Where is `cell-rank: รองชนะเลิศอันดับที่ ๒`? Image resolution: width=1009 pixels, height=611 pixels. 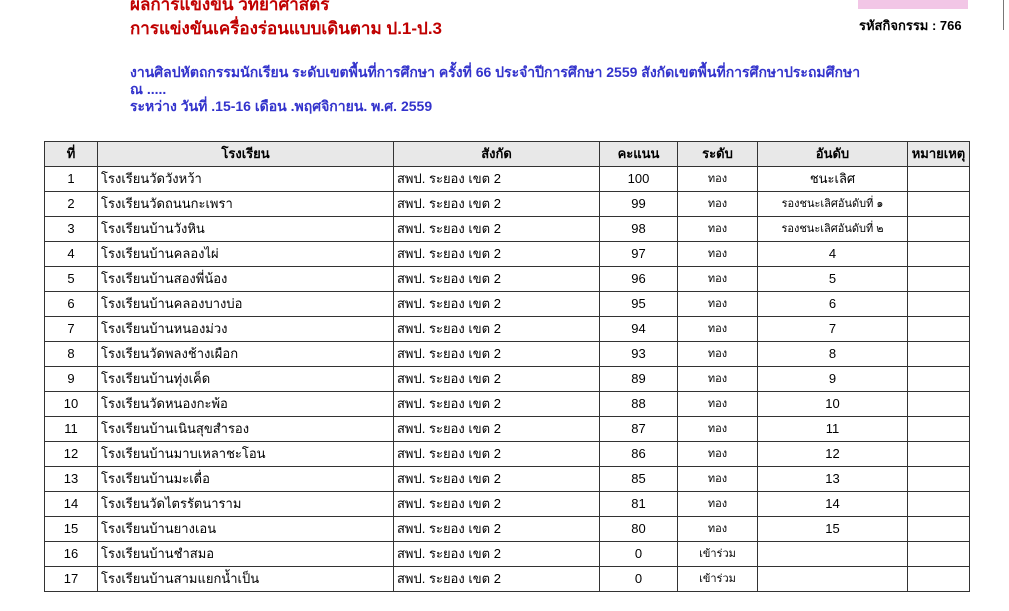
cell-rank: รองชนะเลิศอันดับที่ ๒ is located at coordinates (832, 229).